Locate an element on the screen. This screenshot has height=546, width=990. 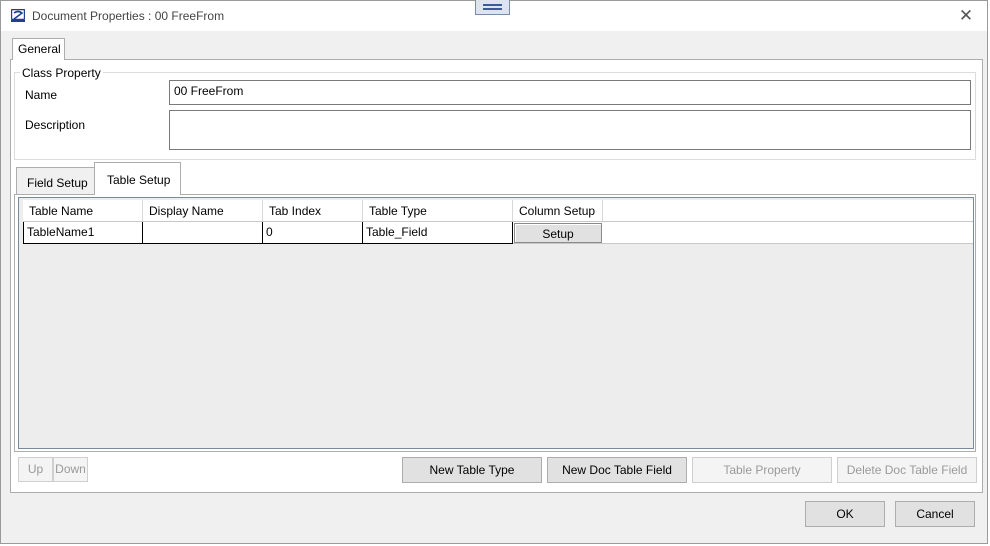
close-icon: ✕ is located at coordinates (966, 16).